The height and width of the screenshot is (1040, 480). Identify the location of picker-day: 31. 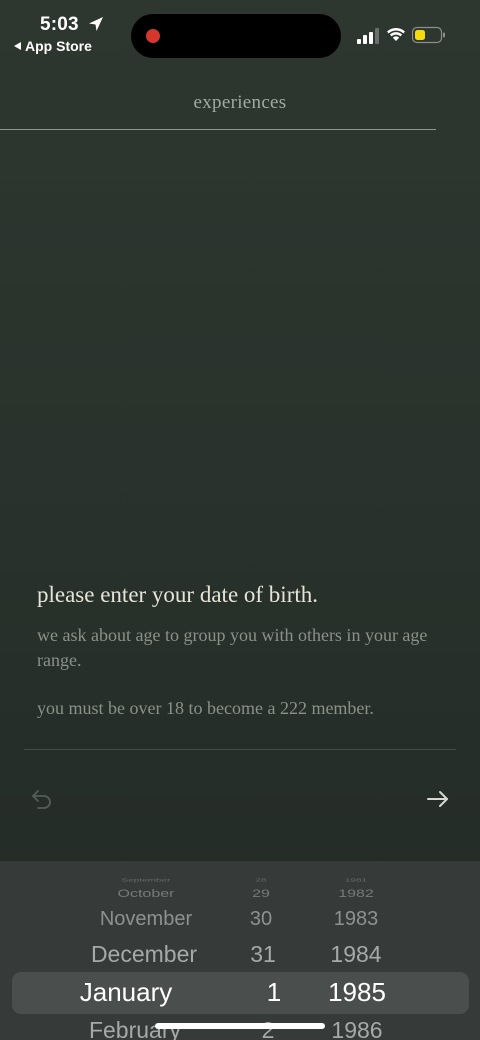
(263, 954).